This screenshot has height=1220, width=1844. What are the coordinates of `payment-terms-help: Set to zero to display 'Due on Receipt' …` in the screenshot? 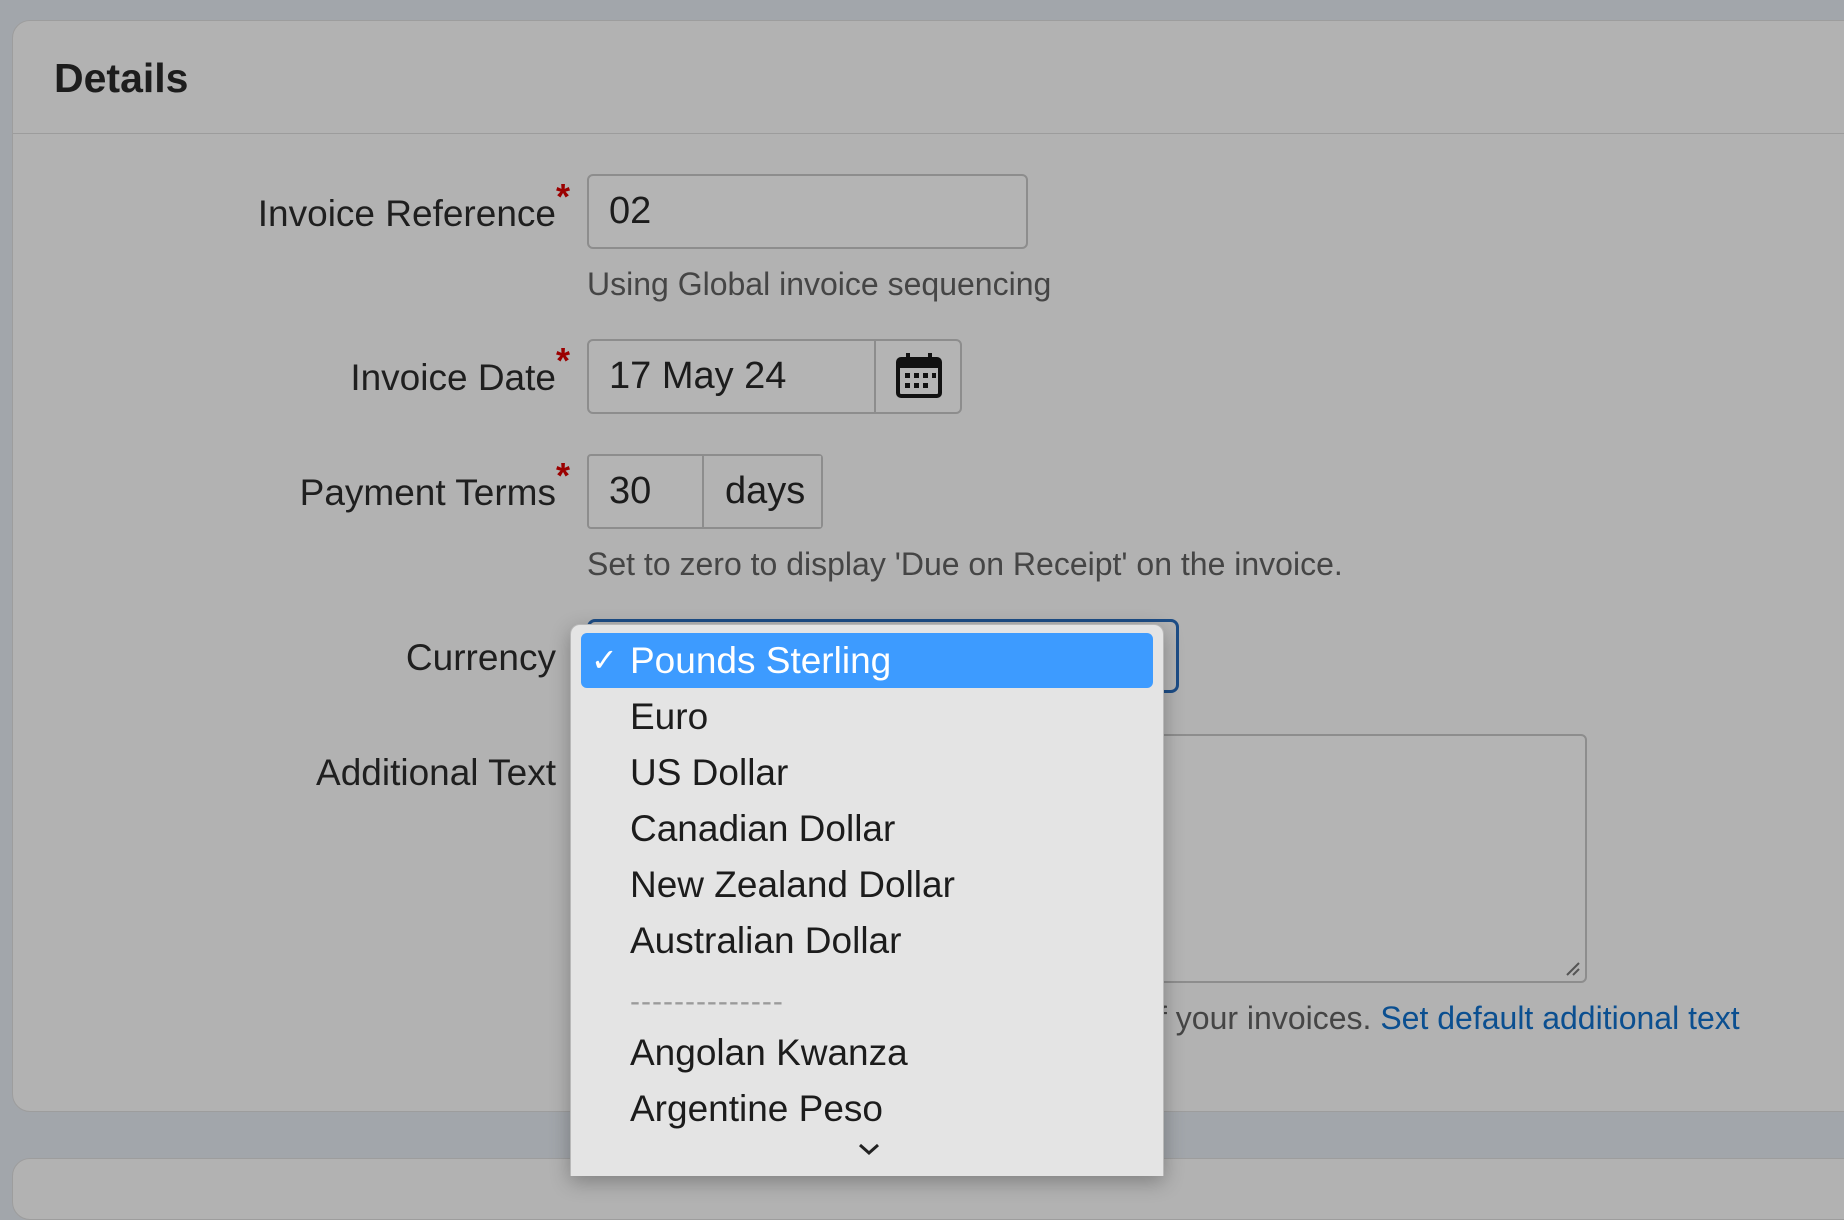 It's located at (965, 564).